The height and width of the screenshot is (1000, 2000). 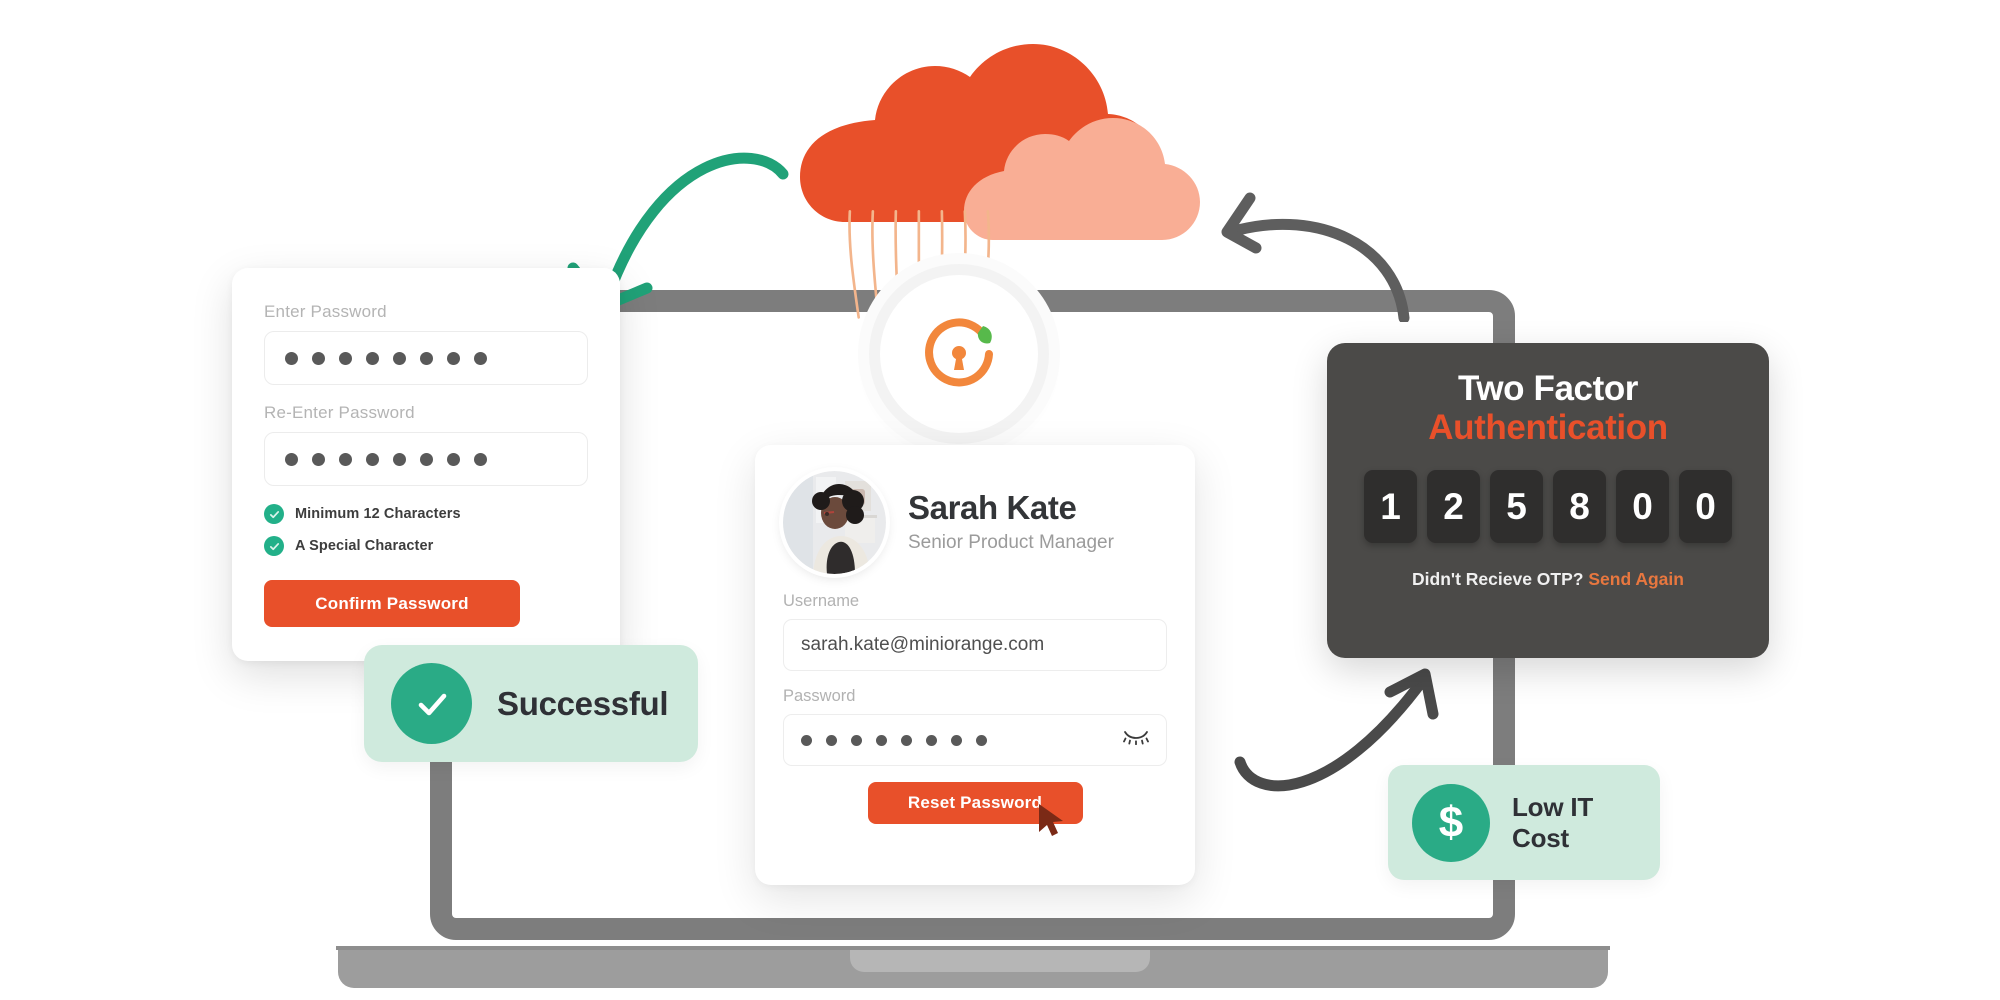 I want to click on cursor-arrow-icon, so click(x=1052, y=823).